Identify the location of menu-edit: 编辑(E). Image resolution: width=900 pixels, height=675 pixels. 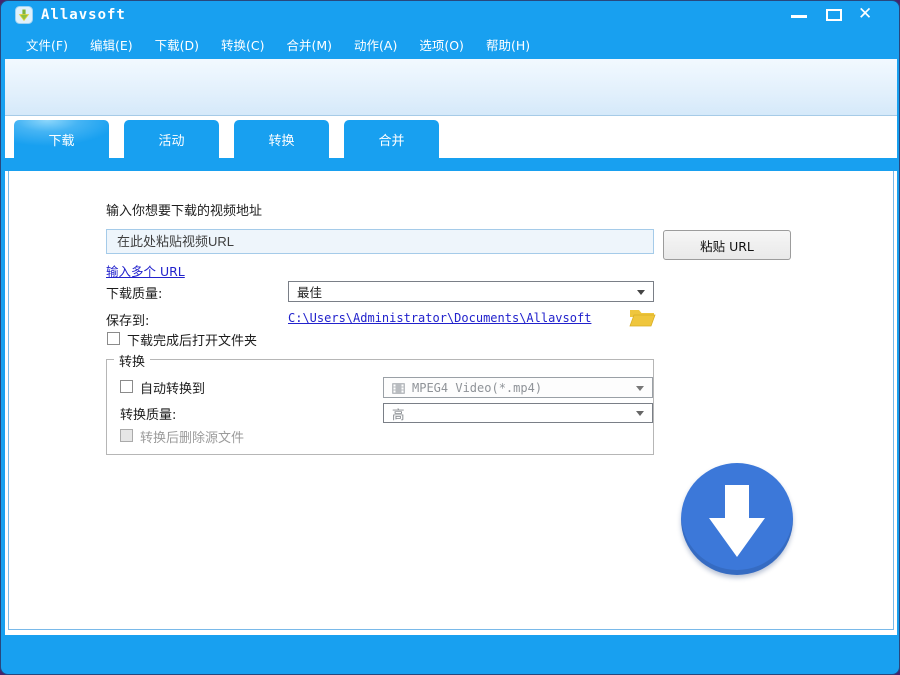
(111, 44).